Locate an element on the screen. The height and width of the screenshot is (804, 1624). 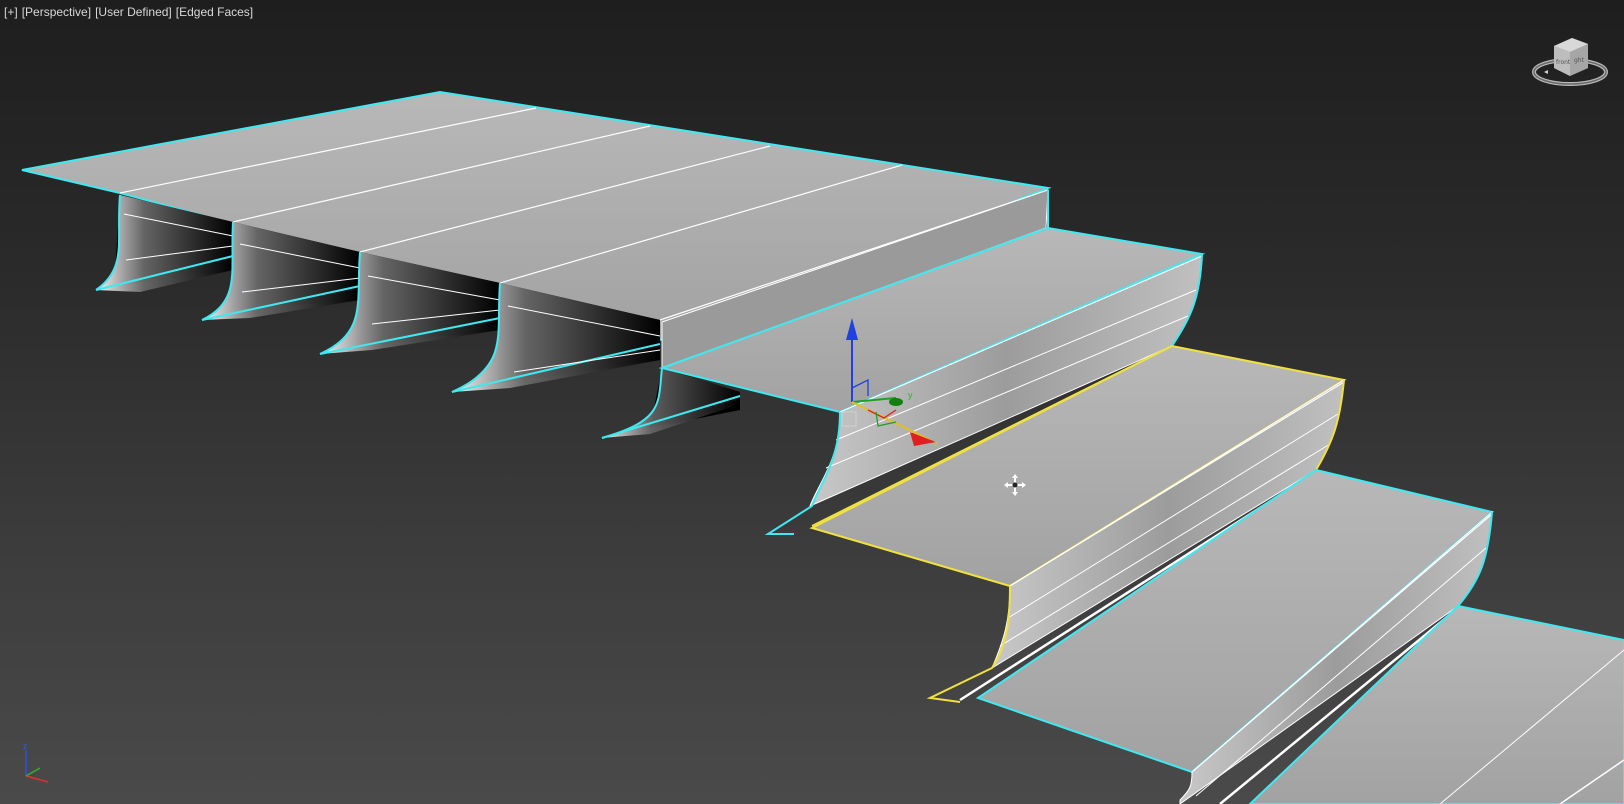
viewcube-right-label: ght is located at coordinates (1579, 60).